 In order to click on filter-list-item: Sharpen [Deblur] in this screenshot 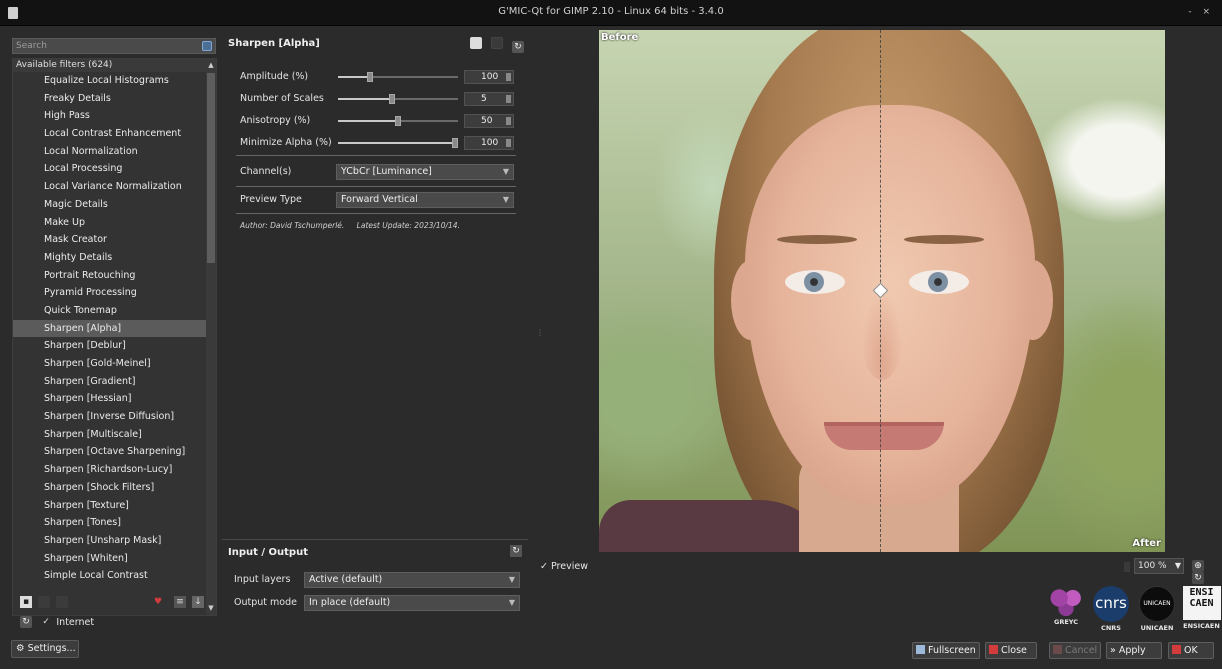, I will do `click(114, 346)`.